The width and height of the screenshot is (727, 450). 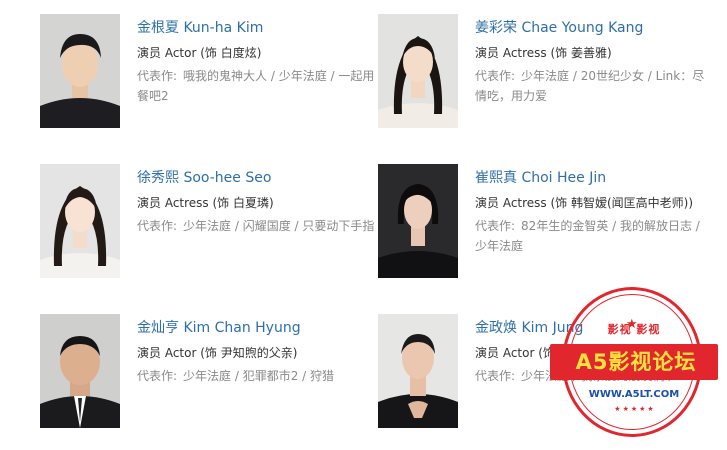 I want to click on cast-role: 演员 Actor (饰 尹知煦的父亲), so click(x=217, y=353).